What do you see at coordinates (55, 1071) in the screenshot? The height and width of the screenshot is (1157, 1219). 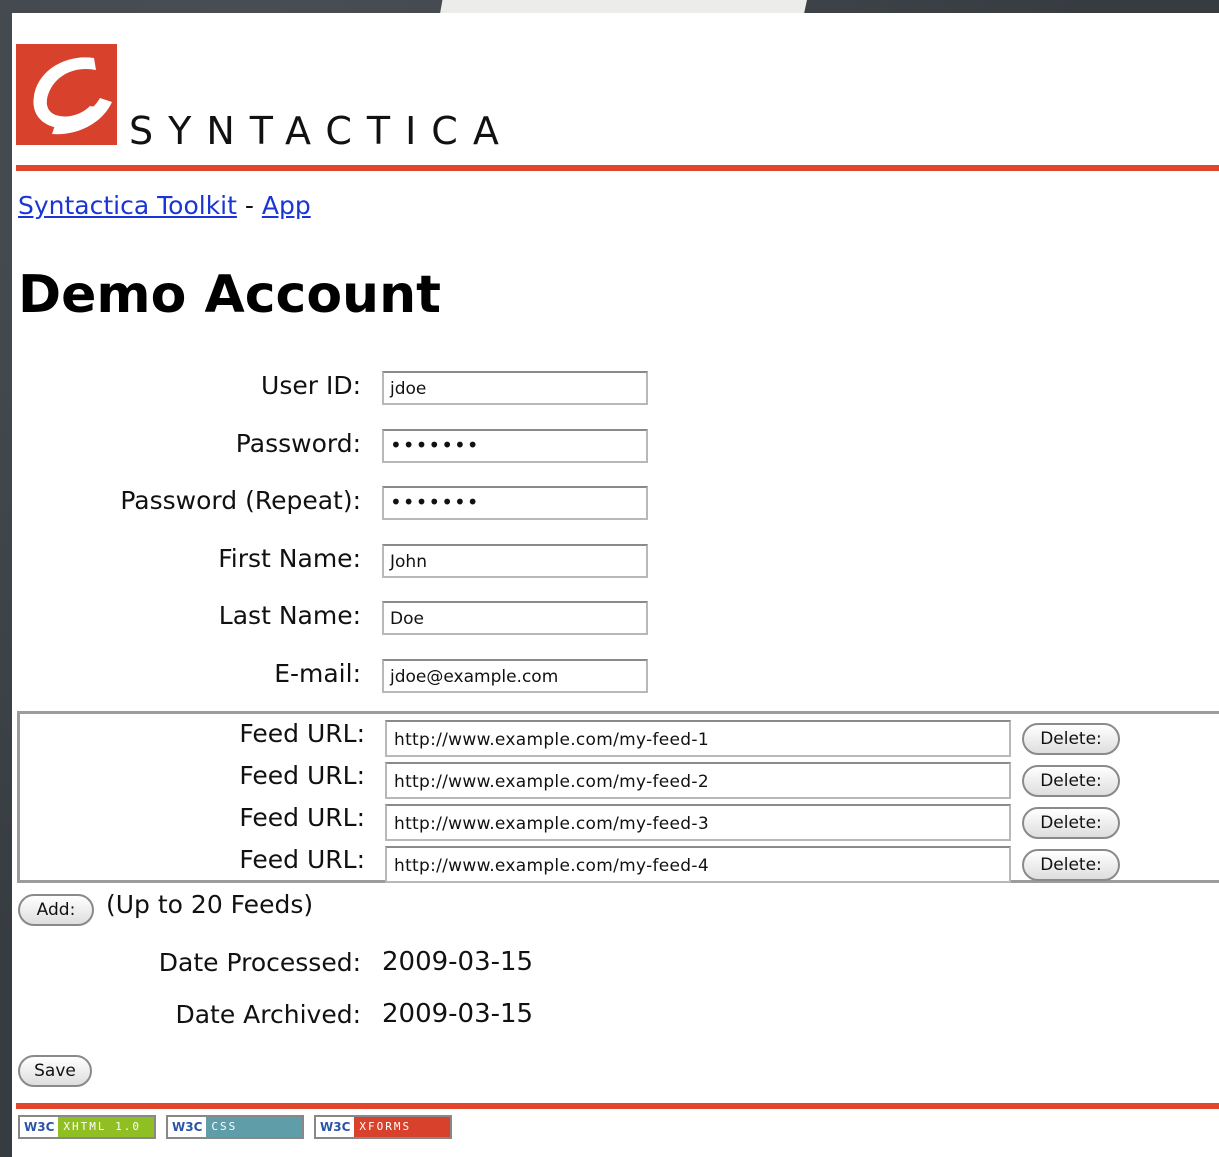 I see `save-button: Save` at bounding box center [55, 1071].